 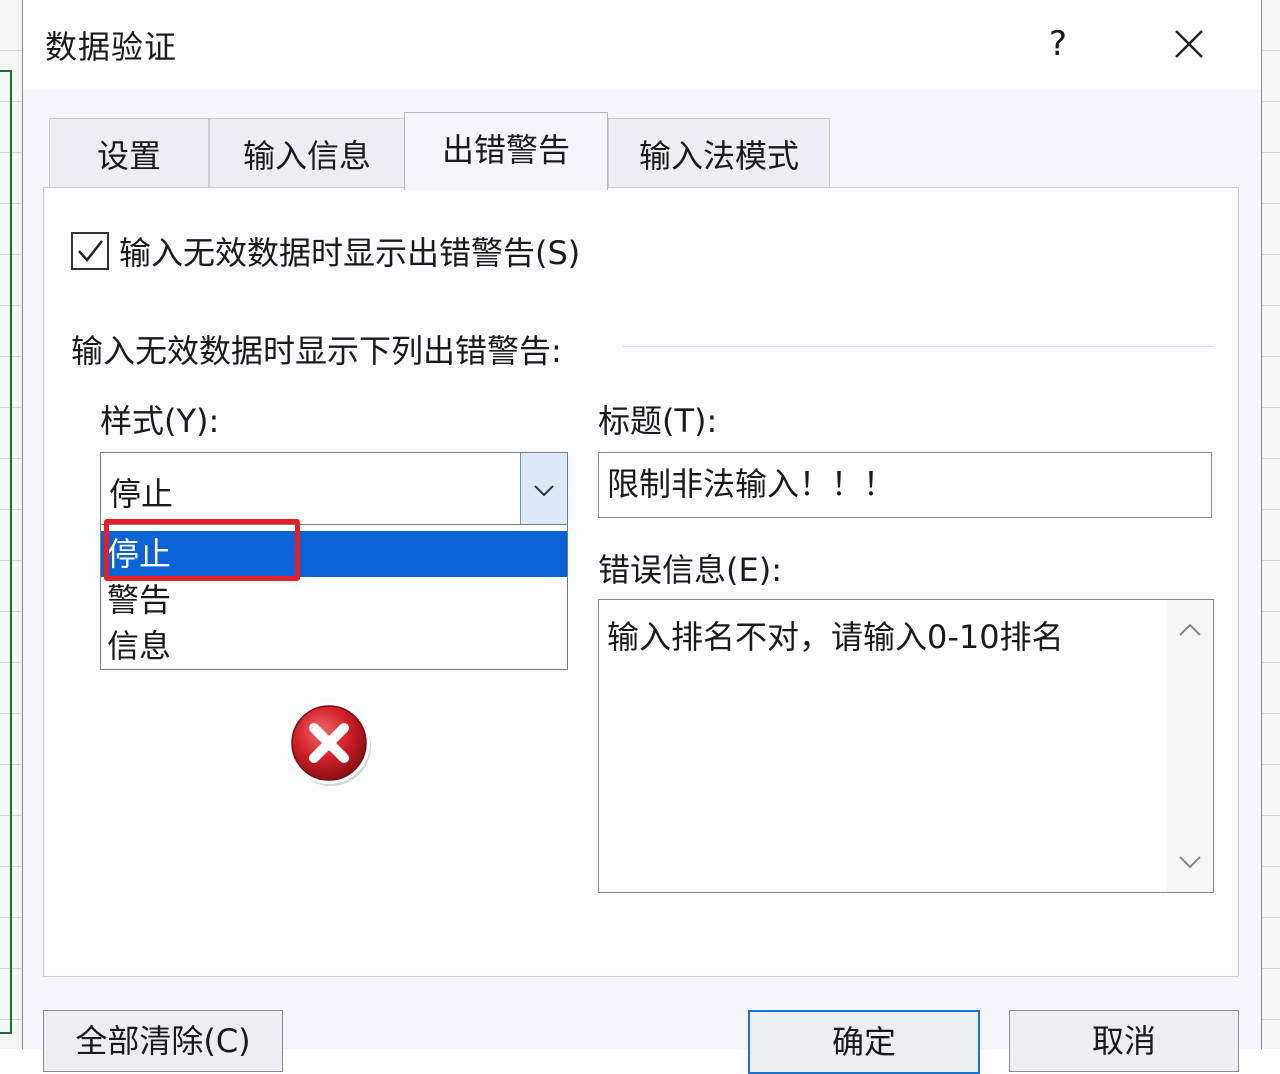 I want to click on highlight-annotation-box, so click(x=202, y=550).